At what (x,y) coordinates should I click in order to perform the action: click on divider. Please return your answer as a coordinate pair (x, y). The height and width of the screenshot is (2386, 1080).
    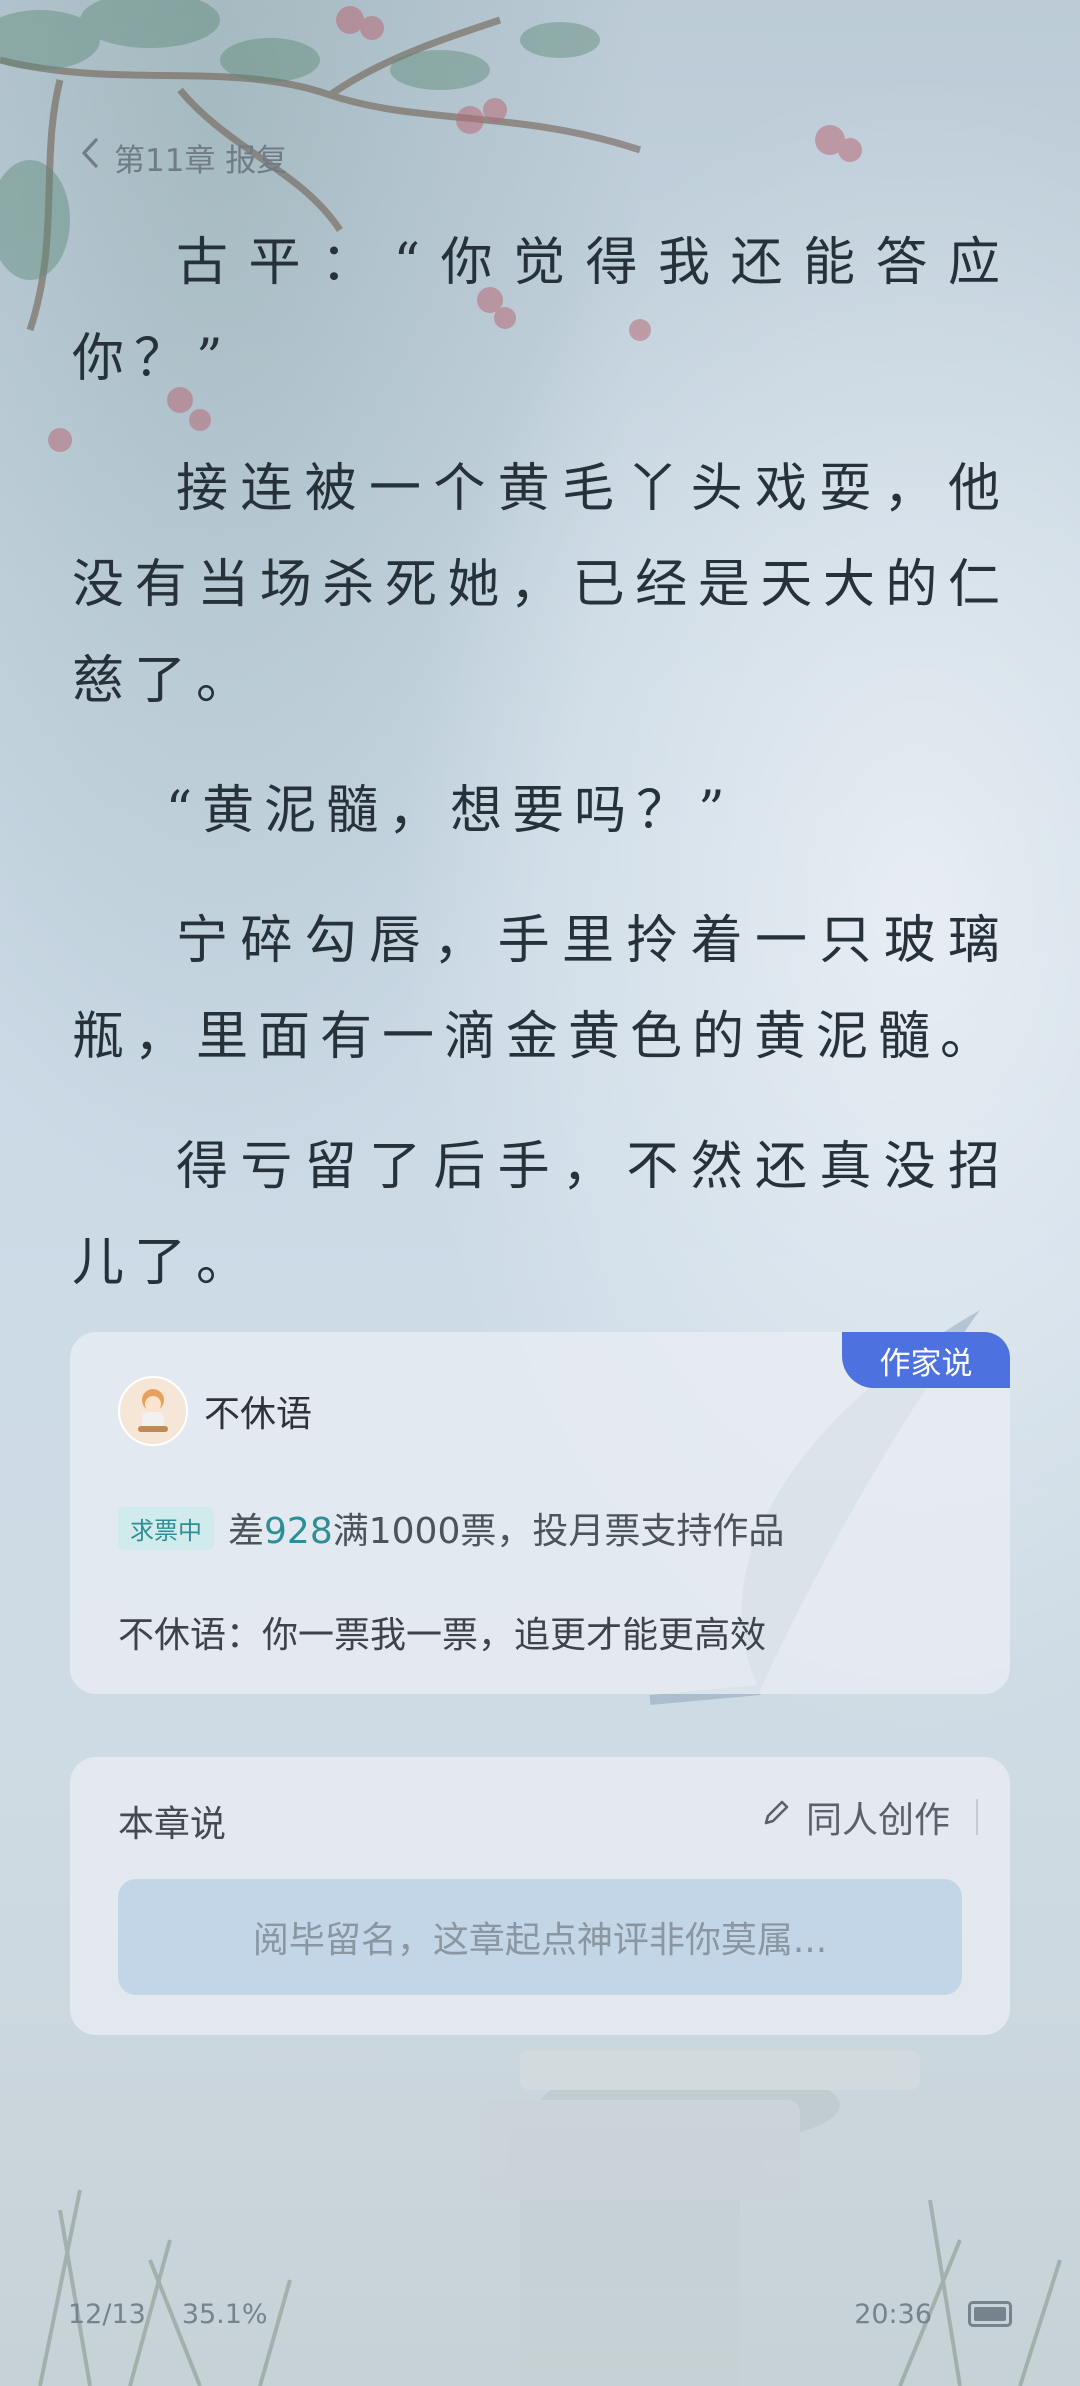
    Looking at the image, I should click on (977, 1817).